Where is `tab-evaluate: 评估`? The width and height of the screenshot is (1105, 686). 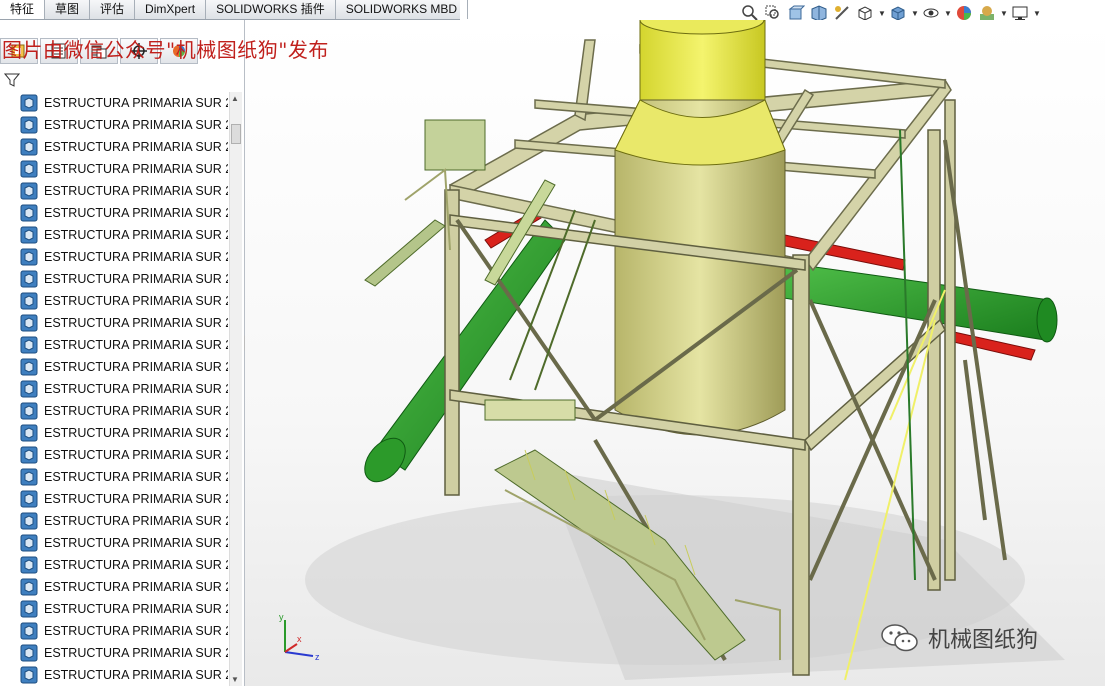
tab-evaluate: 评估 is located at coordinates (113, 9).